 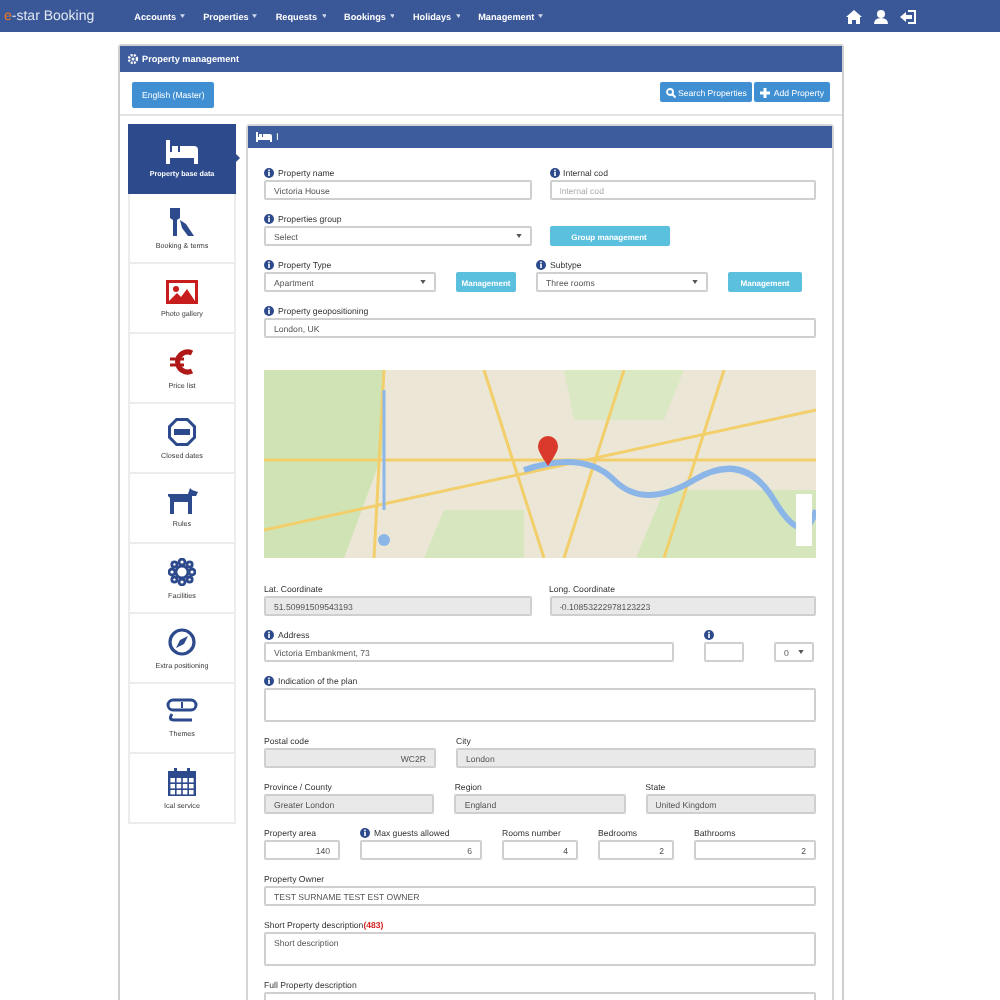 What do you see at coordinates (881, 16) in the screenshot?
I see `user-icon` at bounding box center [881, 16].